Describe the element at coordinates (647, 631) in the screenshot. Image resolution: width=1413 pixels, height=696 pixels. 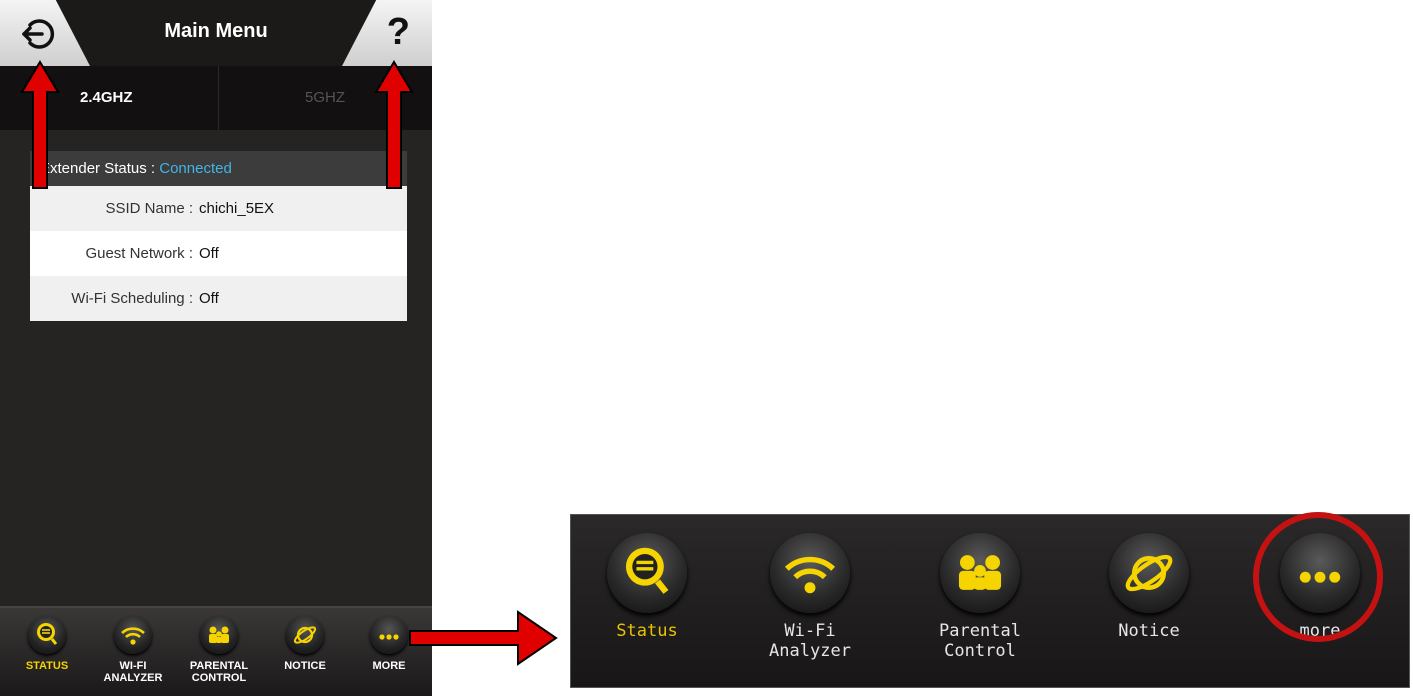
I see `zoom-nav-label: Status` at that location.